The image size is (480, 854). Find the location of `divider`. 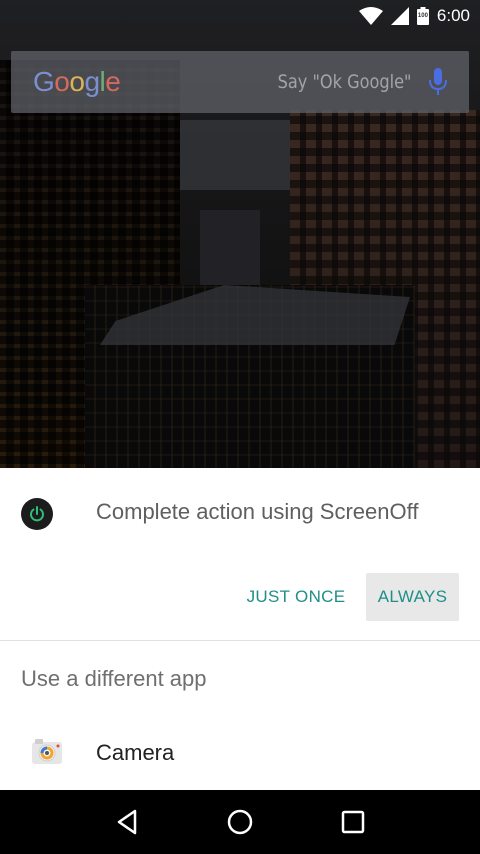

divider is located at coordinates (240, 640).